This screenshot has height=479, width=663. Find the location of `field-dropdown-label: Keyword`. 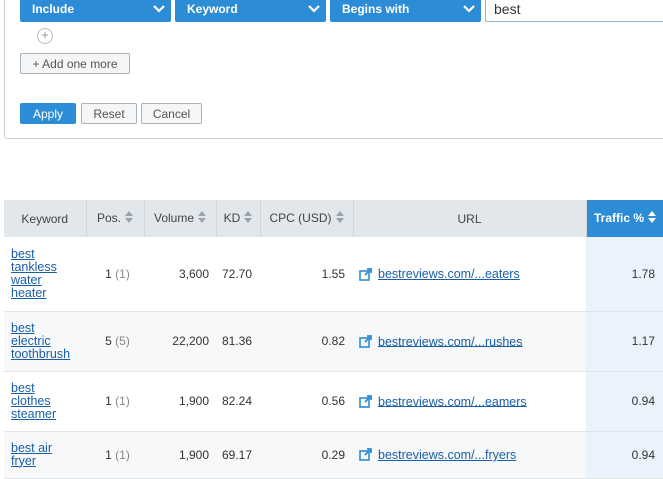

field-dropdown-label: Keyword is located at coordinates (212, 8).